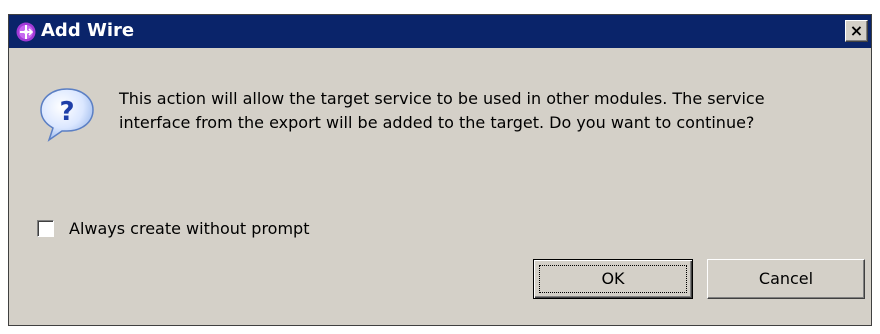 Image resolution: width=880 pixels, height=334 pixels. I want to click on dialog-title: Add Wire, so click(88, 30).